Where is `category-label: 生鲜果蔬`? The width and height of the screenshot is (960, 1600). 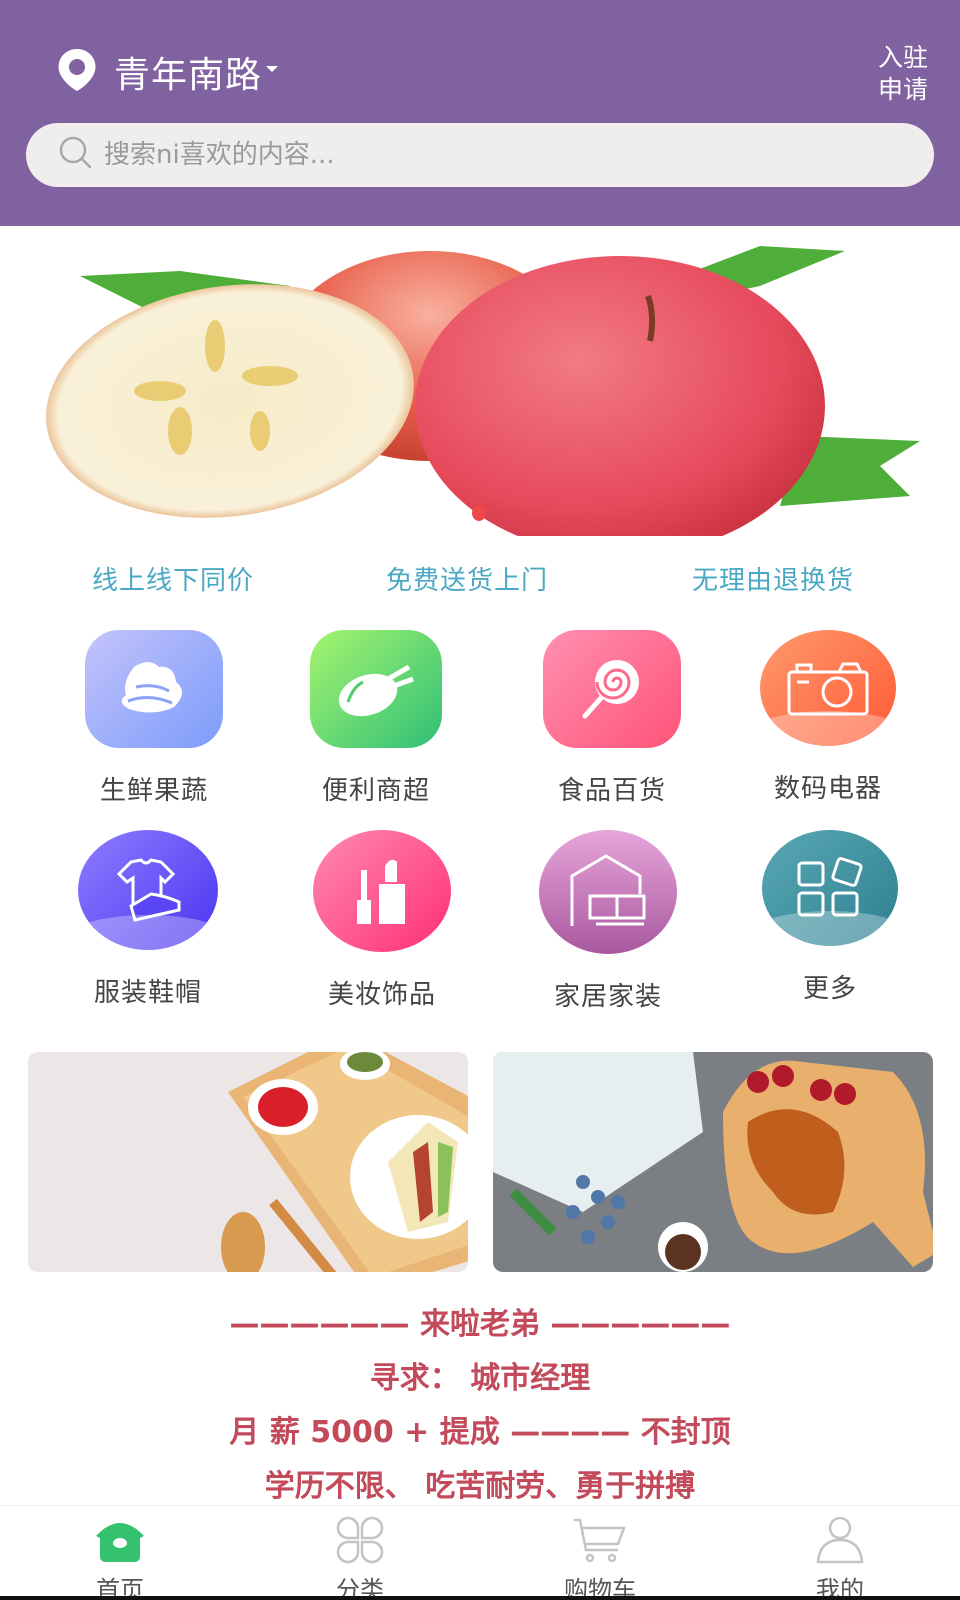
category-label: 生鲜果蔬 is located at coordinates (153, 791).